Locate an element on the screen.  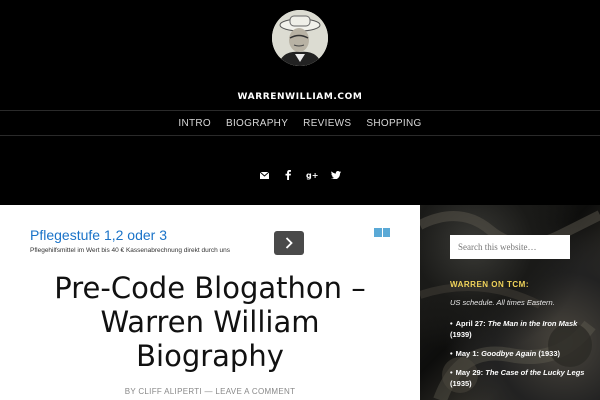
site-avatar is located at coordinates (300, 38).